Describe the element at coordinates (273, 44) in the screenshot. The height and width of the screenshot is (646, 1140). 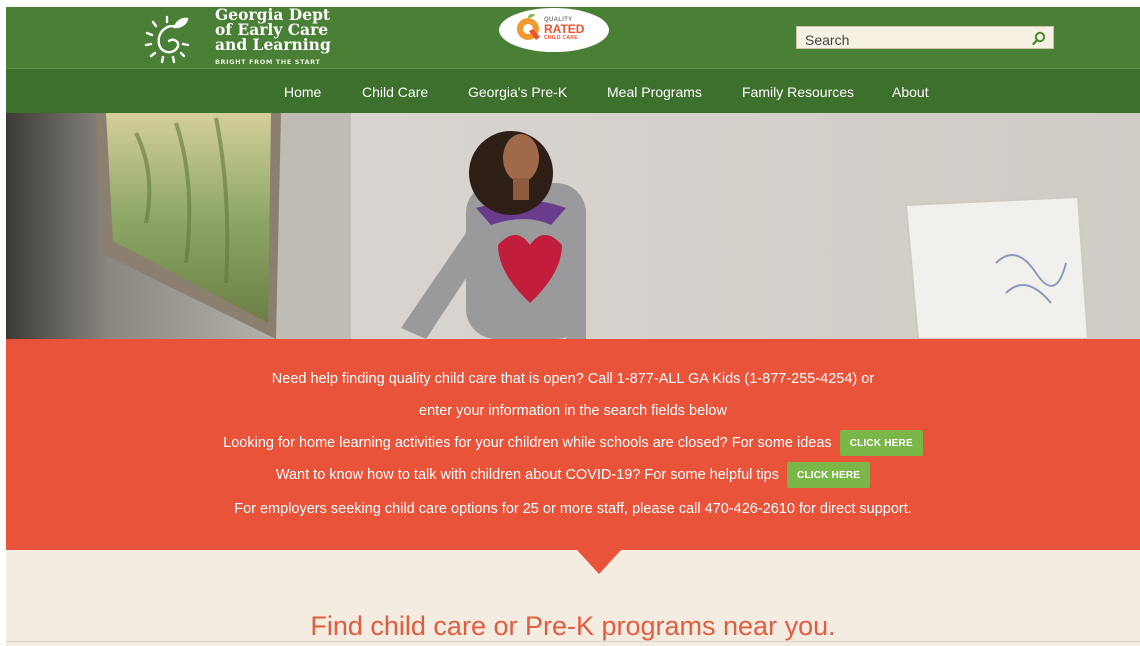
I see `logo-line: and Learning` at that location.